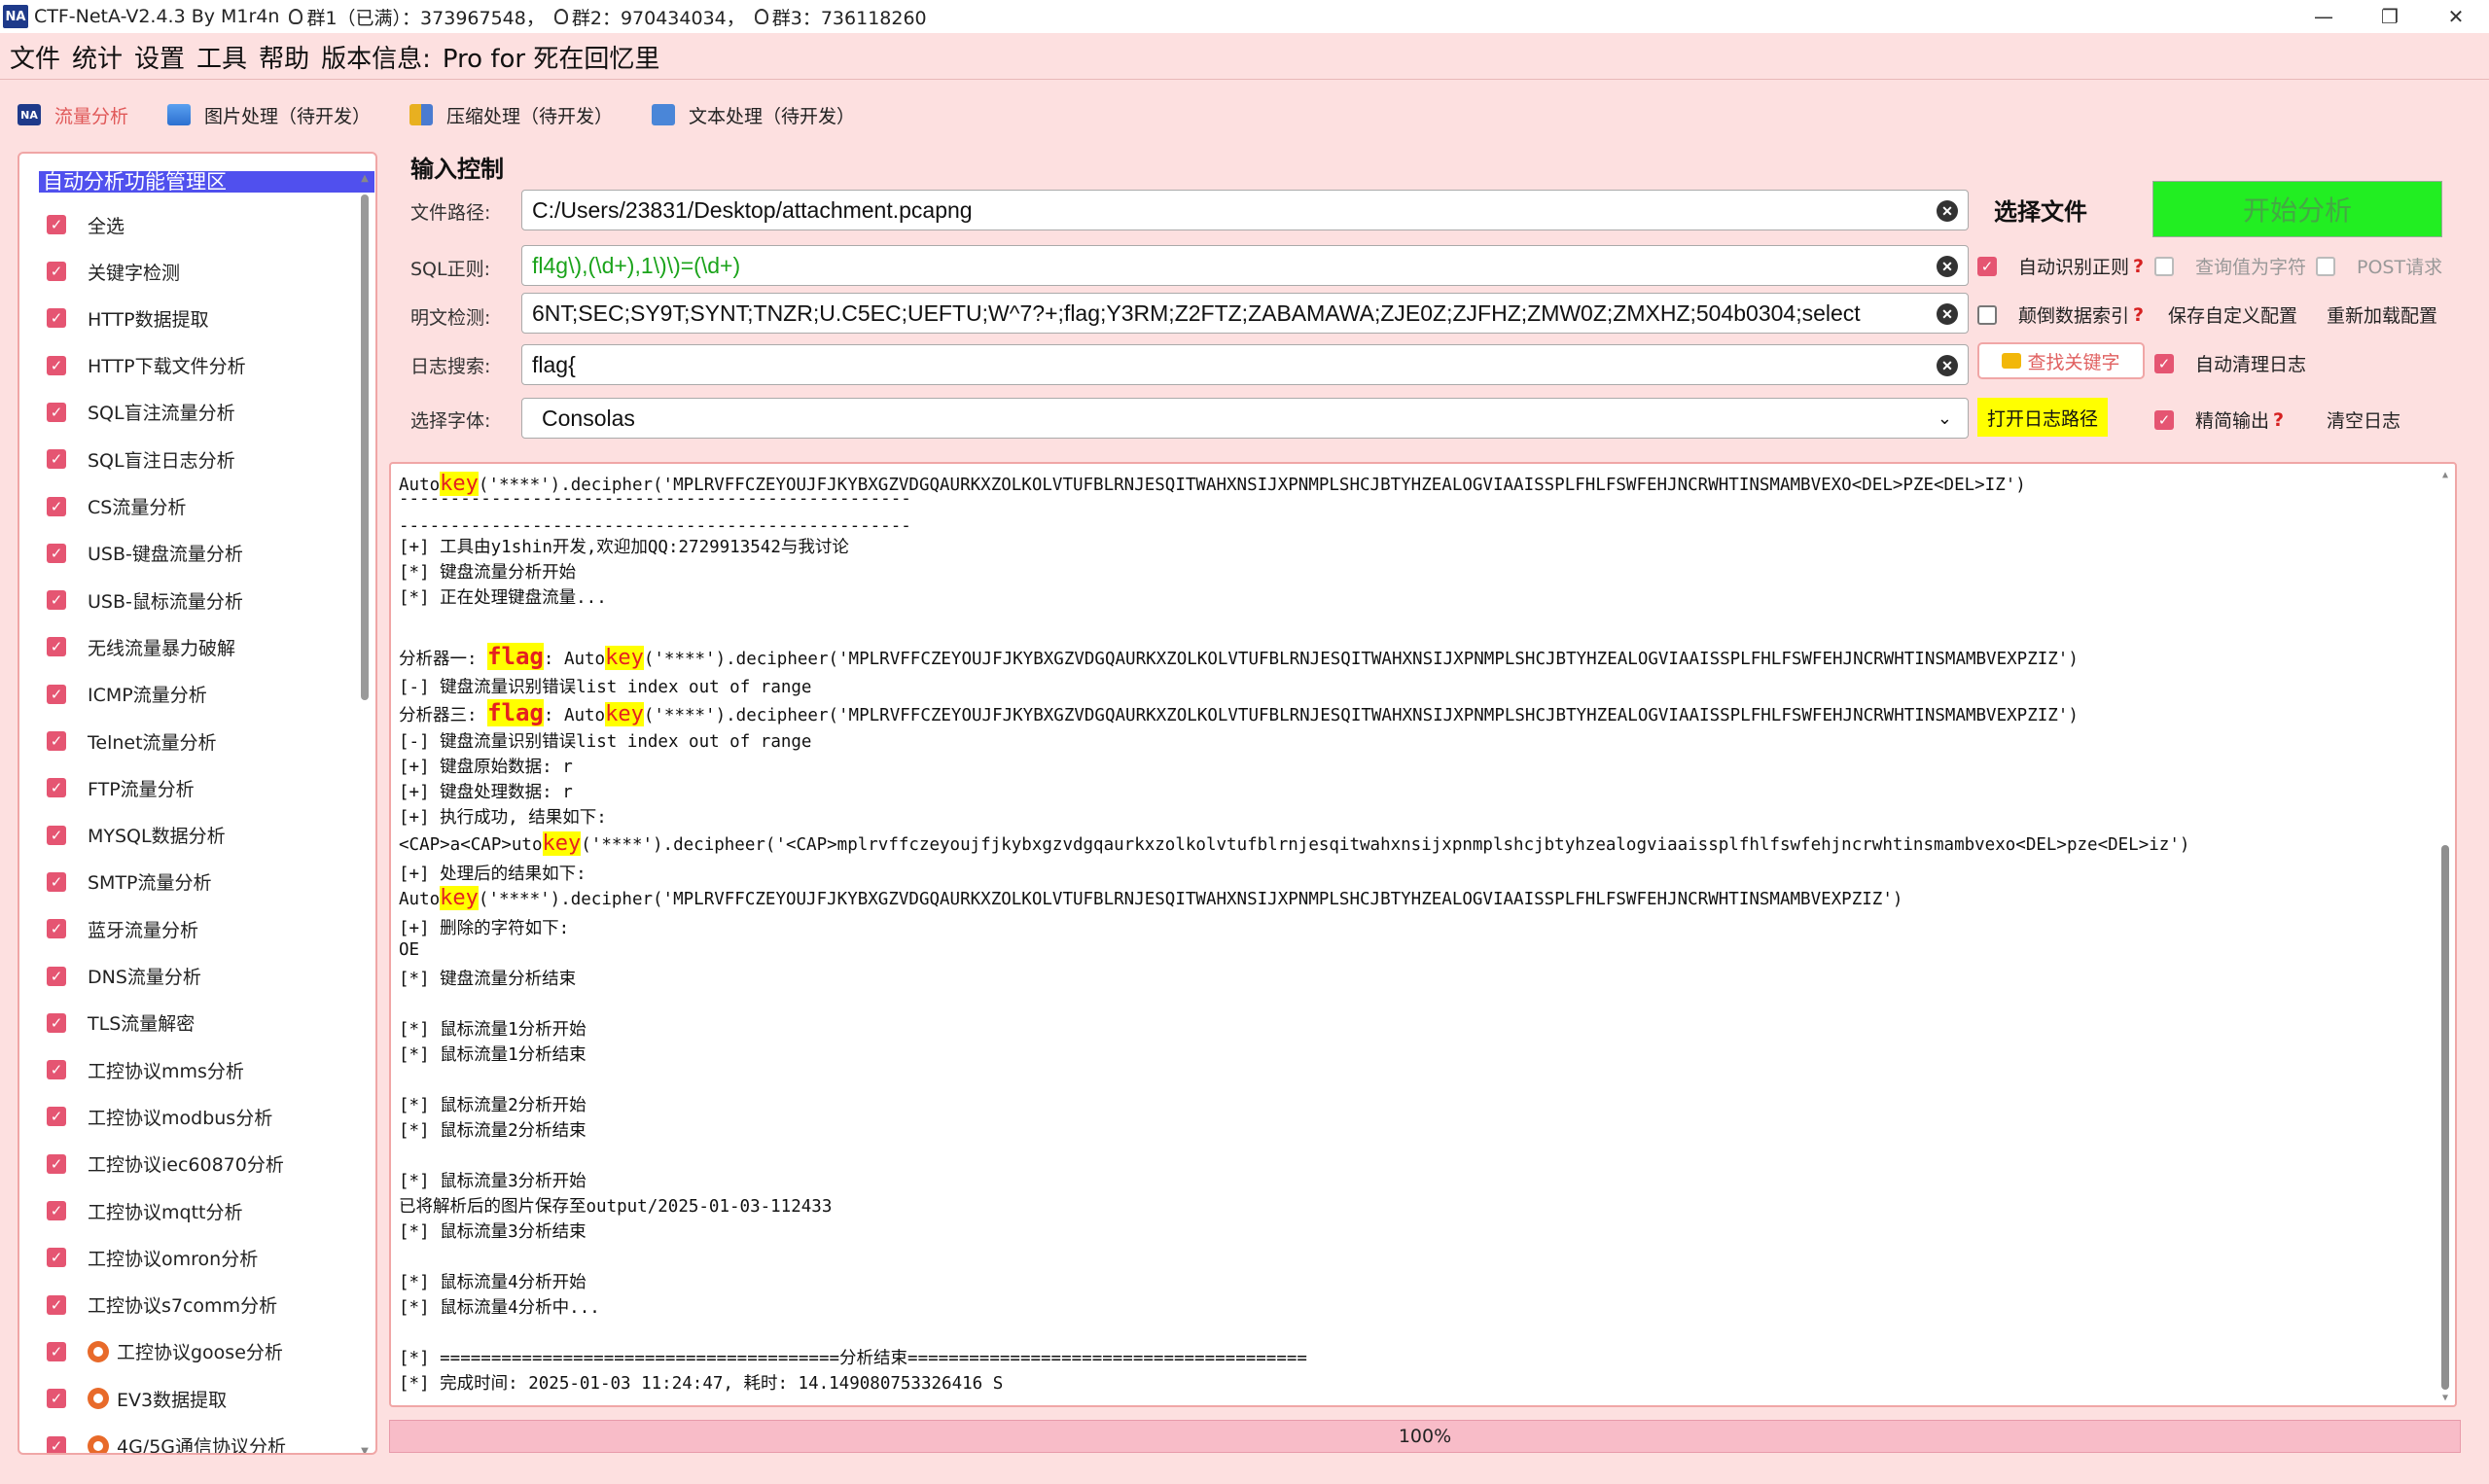 The image size is (2489, 1484). What do you see at coordinates (2060, 266) in the screenshot?
I see `auto-regex-checkbox: ✓ 自动识别正则?` at bounding box center [2060, 266].